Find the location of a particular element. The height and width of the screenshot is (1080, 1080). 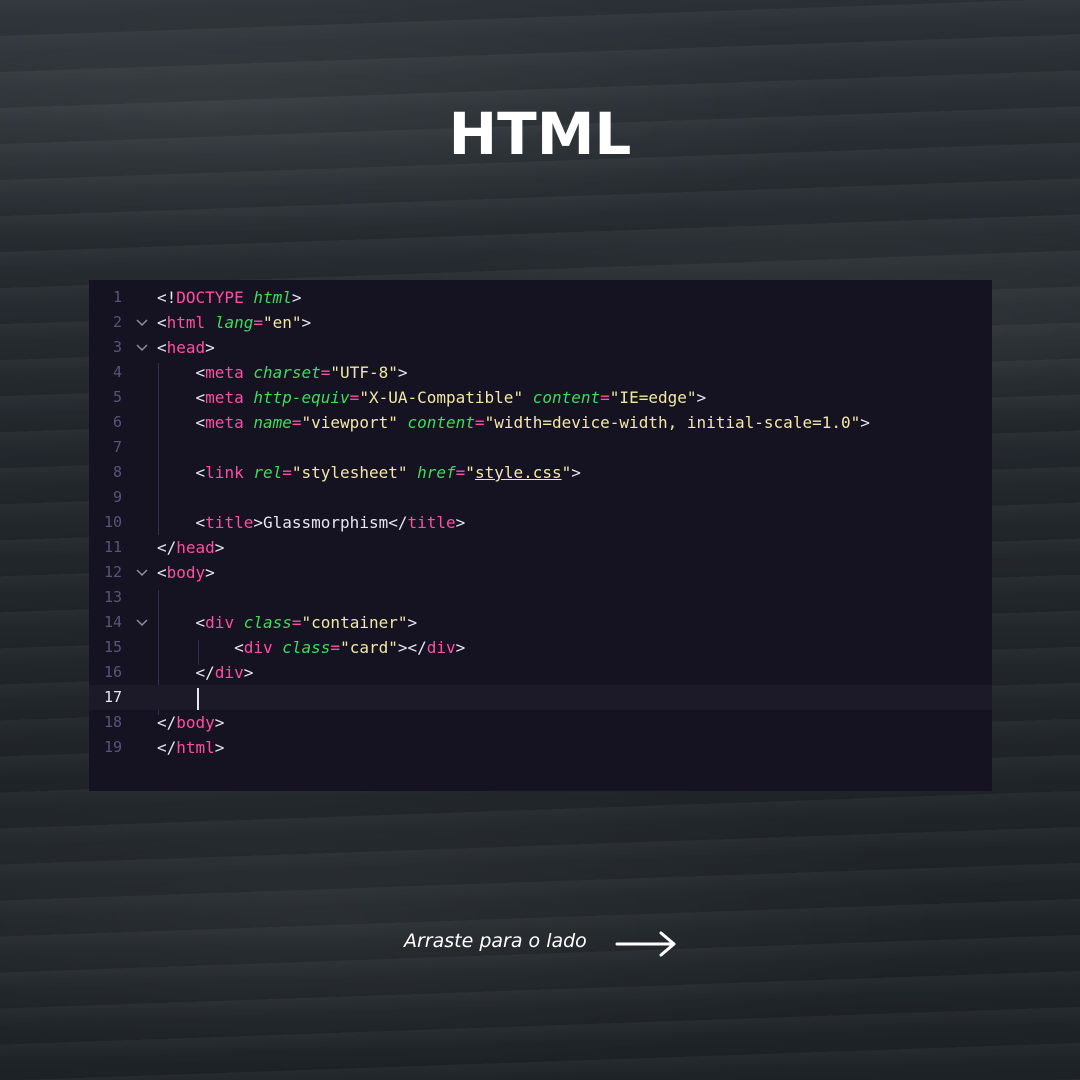

code-token-tag: DOCTYPE is located at coordinates (210, 297).